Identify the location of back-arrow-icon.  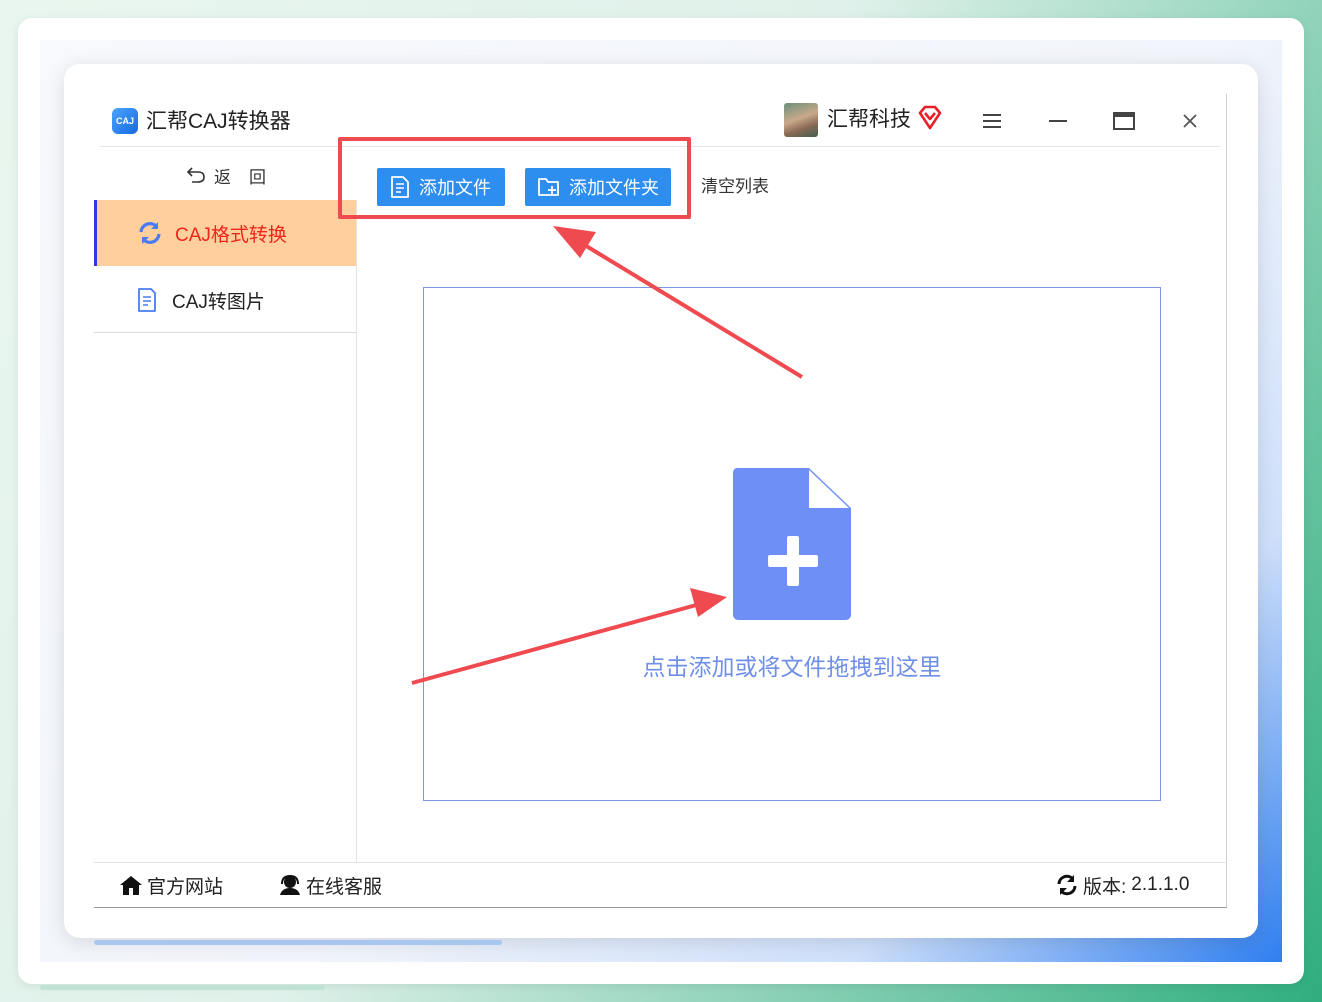
(195, 175).